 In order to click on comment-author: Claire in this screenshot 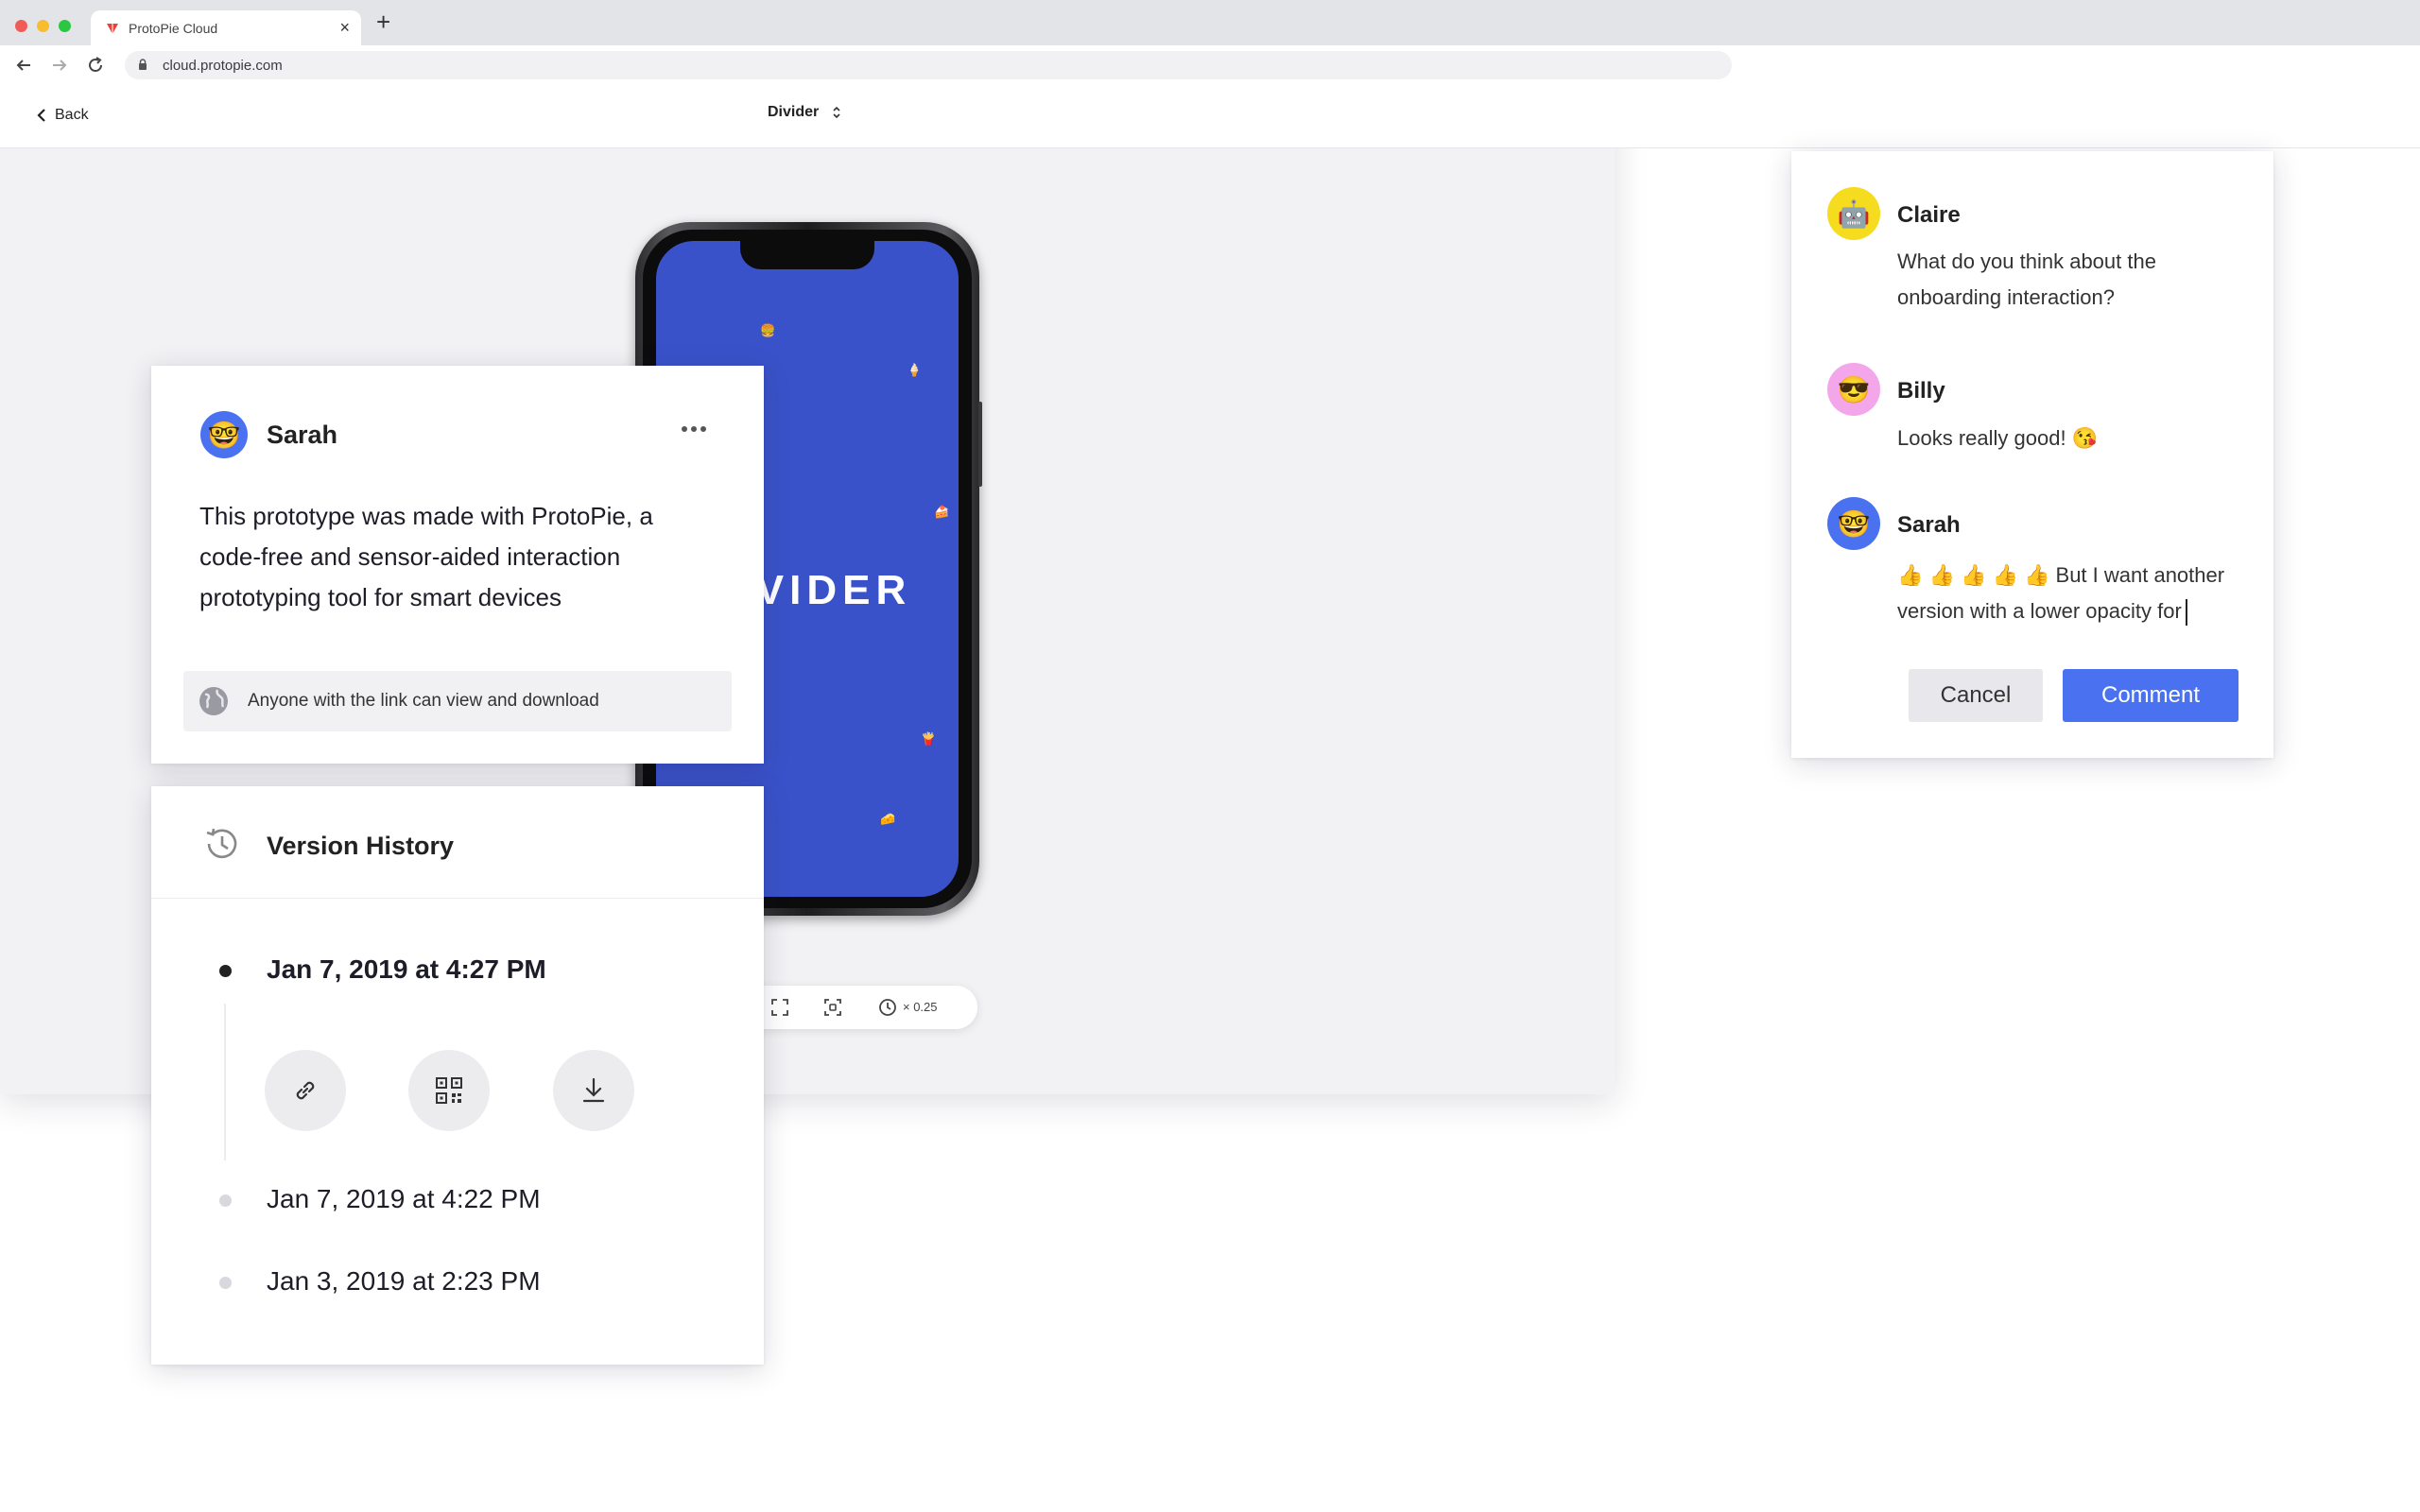, I will do `click(1929, 215)`.